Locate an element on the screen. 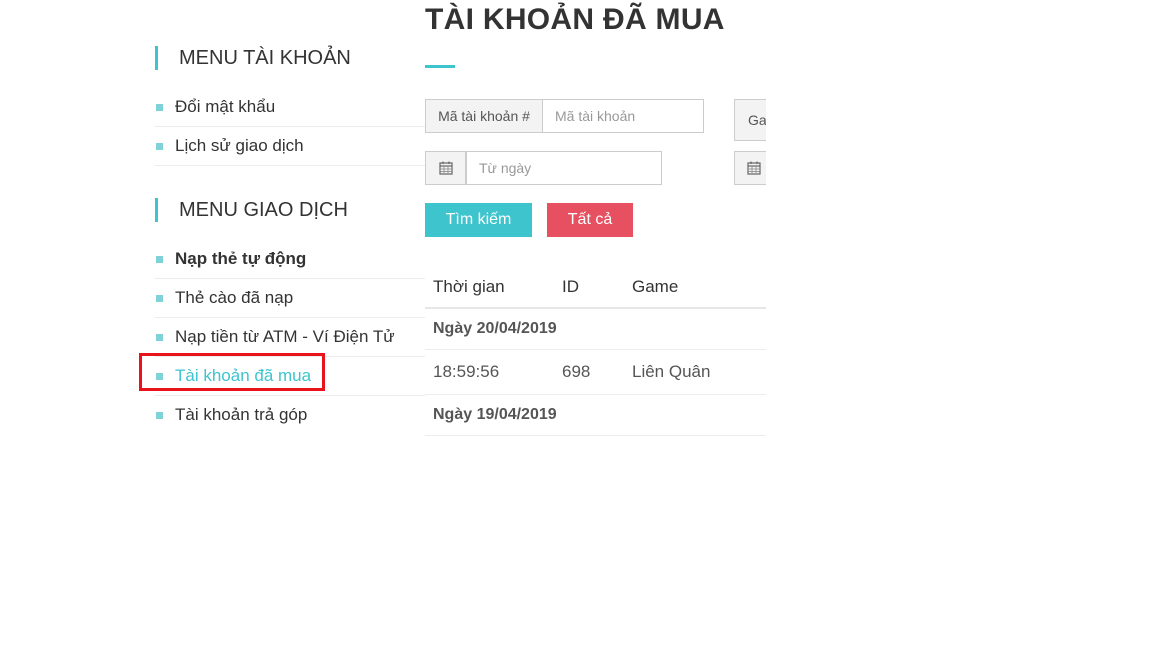  account-menu-list: Đổi mật khẩu Lịch sử giao dịch is located at coordinates (290, 127).